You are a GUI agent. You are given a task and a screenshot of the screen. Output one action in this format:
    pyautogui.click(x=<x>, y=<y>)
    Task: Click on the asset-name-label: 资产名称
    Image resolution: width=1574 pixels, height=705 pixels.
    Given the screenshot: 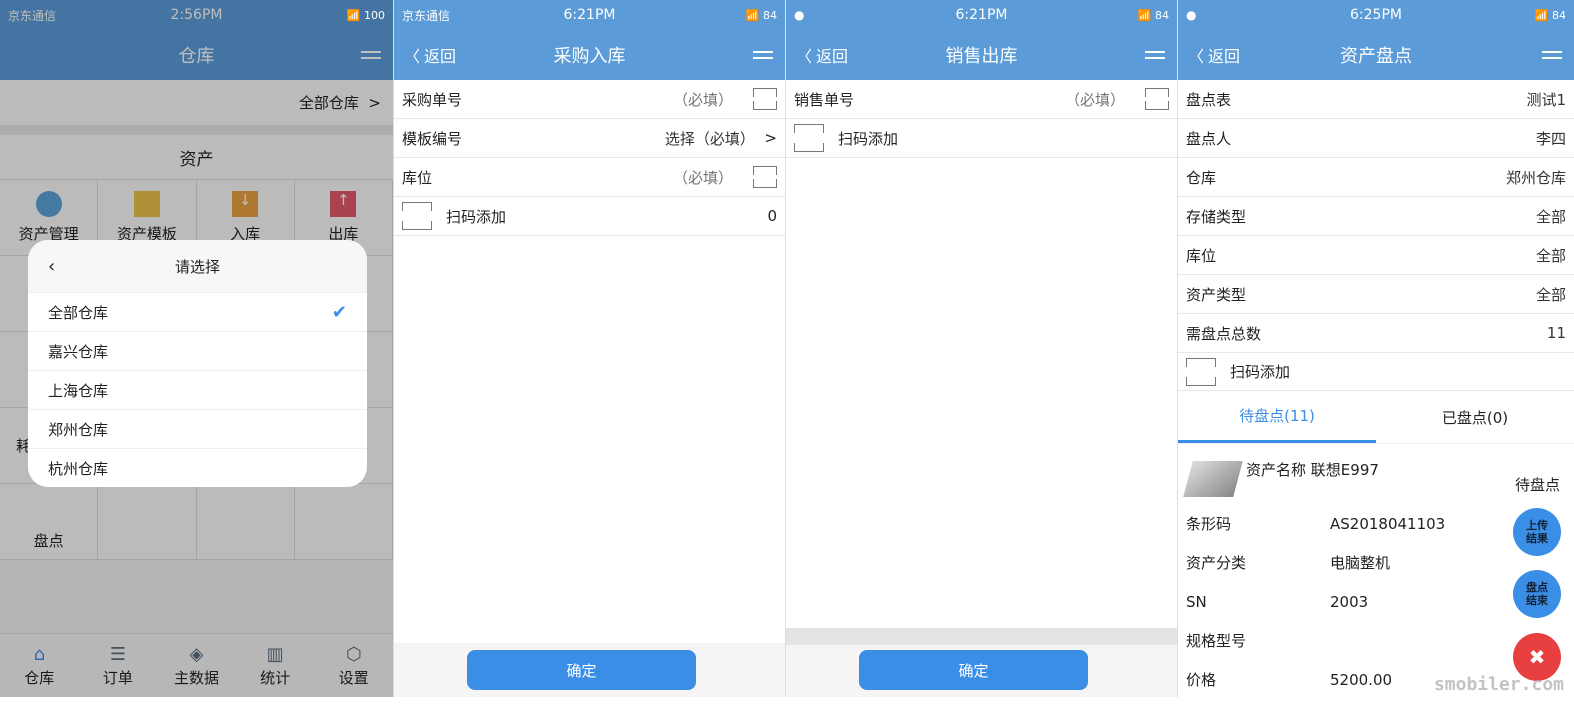 What is the action you would take?
    pyautogui.click(x=1276, y=469)
    